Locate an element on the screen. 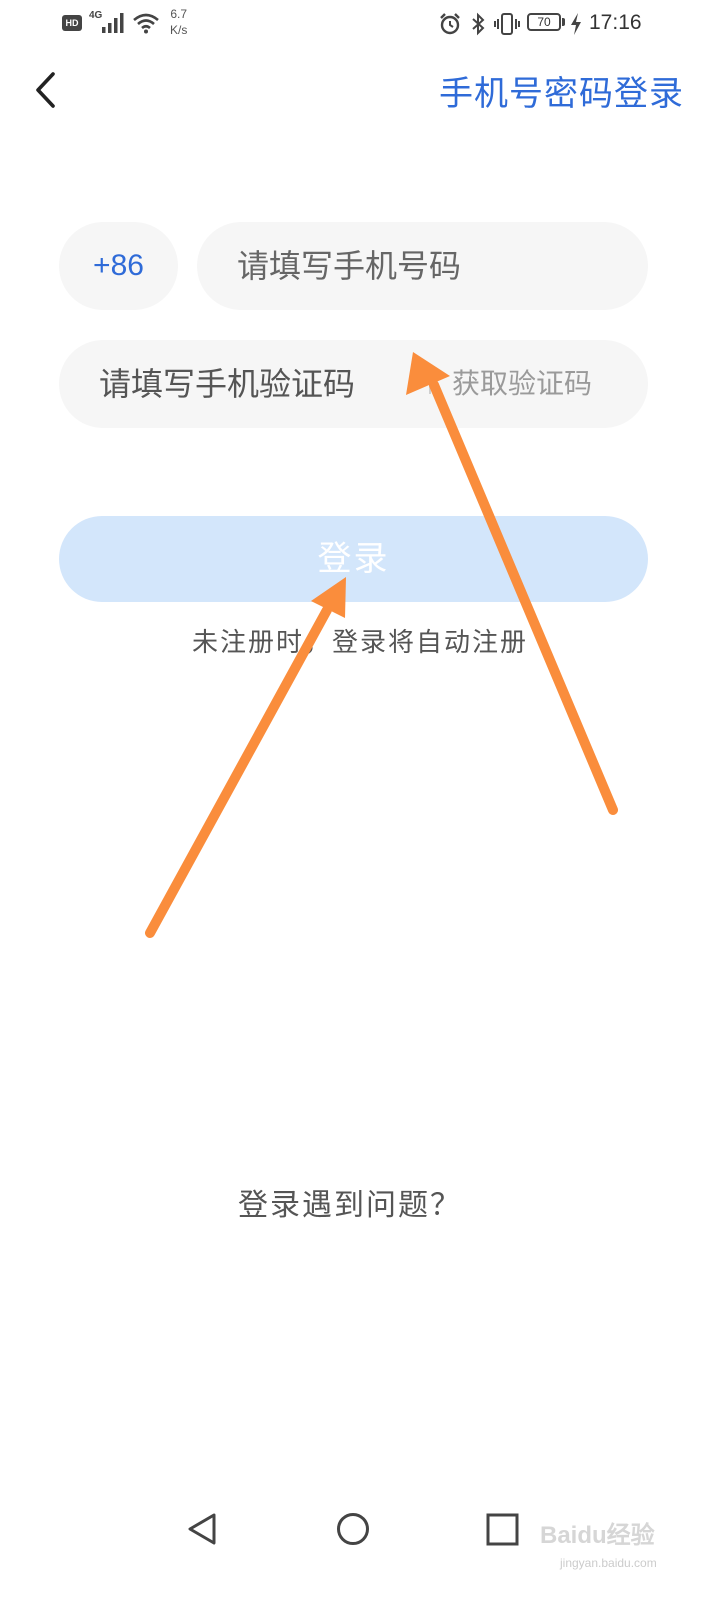 Image resolution: width=720 pixels, height=1600 pixels. auto-register-note: 未注册时，登录将自动注册 is located at coordinates (359, 643).